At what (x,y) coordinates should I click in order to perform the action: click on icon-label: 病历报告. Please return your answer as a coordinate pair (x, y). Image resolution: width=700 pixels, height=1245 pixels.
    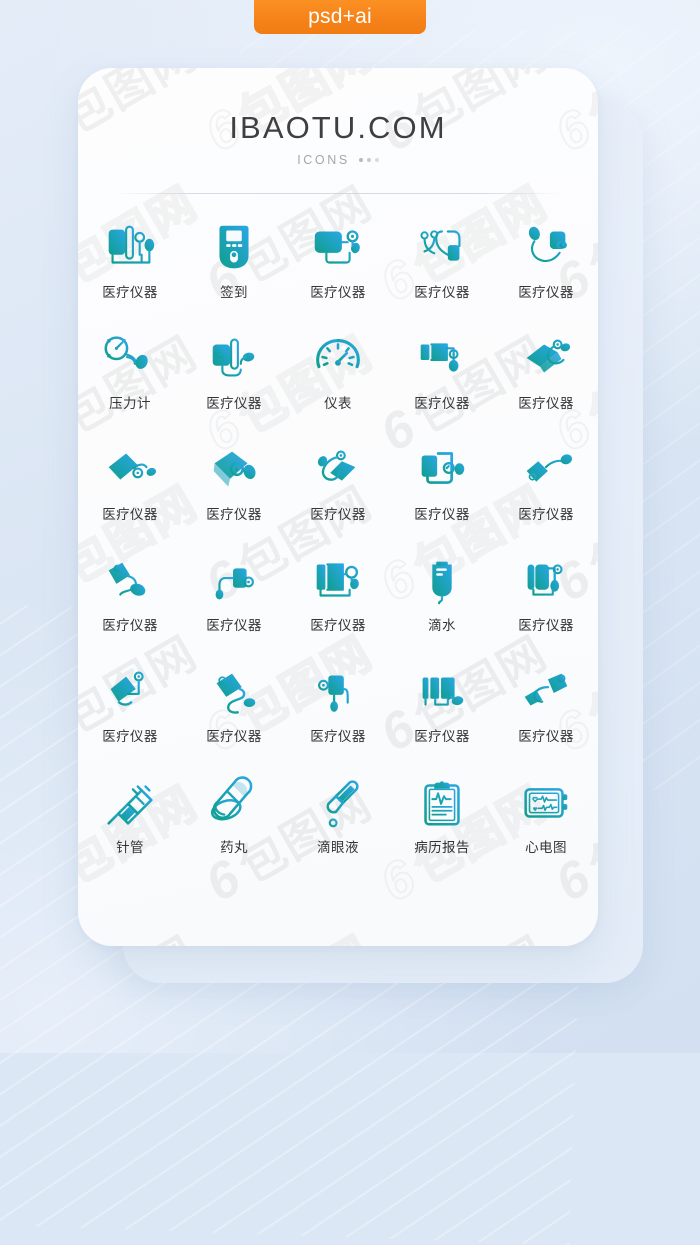
    Looking at the image, I should click on (442, 848).